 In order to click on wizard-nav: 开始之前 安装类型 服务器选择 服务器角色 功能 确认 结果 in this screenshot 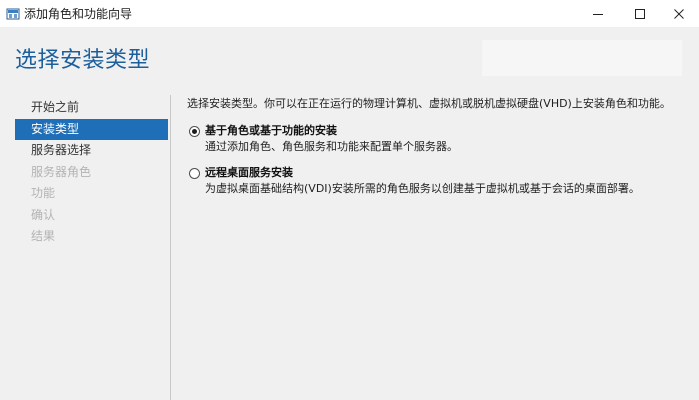, I will do `click(92, 172)`.